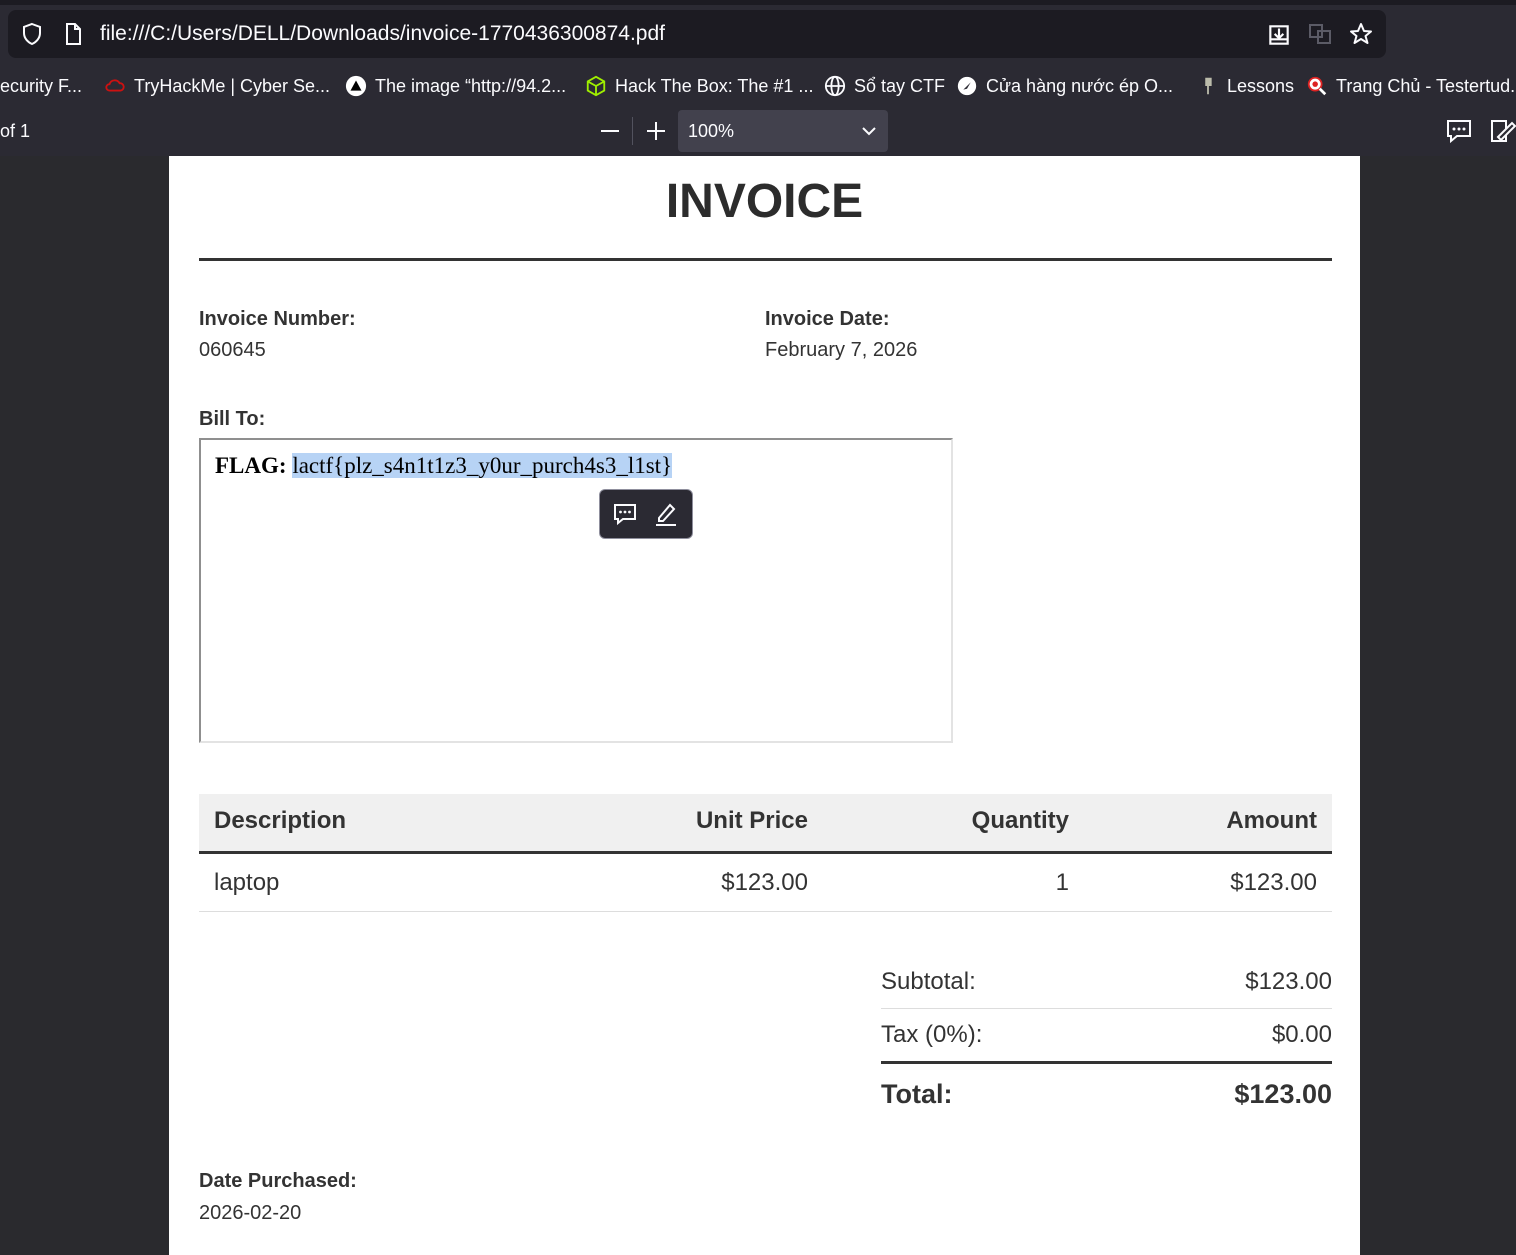 Image resolution: width=1516 pixels, height=1255 pixels. I want to click on shield-icon, so click(32, 34).